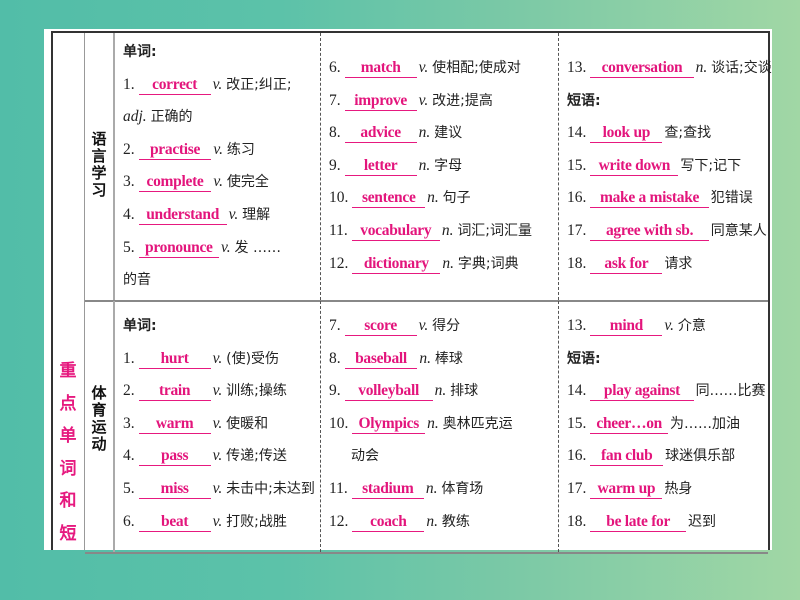  I want to click on answer-blank: dictionary, so click(396, 264).